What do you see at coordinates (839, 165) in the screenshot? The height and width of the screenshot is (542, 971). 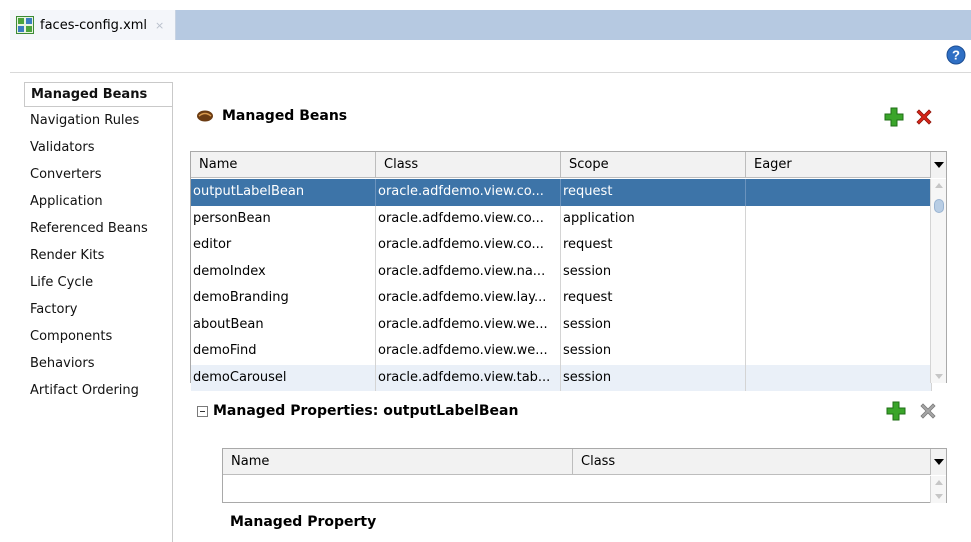 I see `column-header-eager: Eager` at bounding box center [839, 165].